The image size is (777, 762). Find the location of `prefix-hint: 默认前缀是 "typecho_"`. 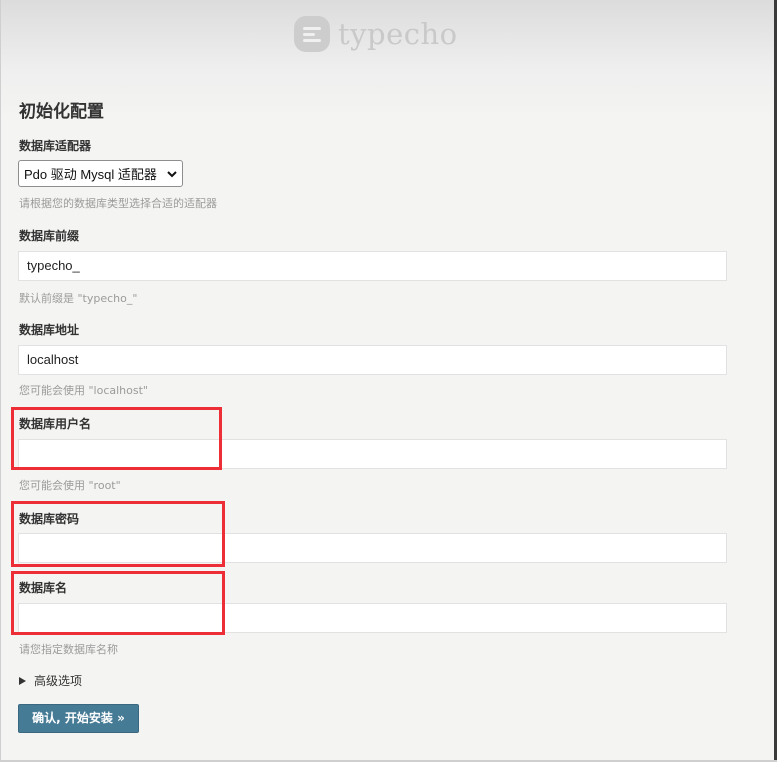

prefix-hint: 默认前缀是 "typecho_" is located at coordinates (78, 298).